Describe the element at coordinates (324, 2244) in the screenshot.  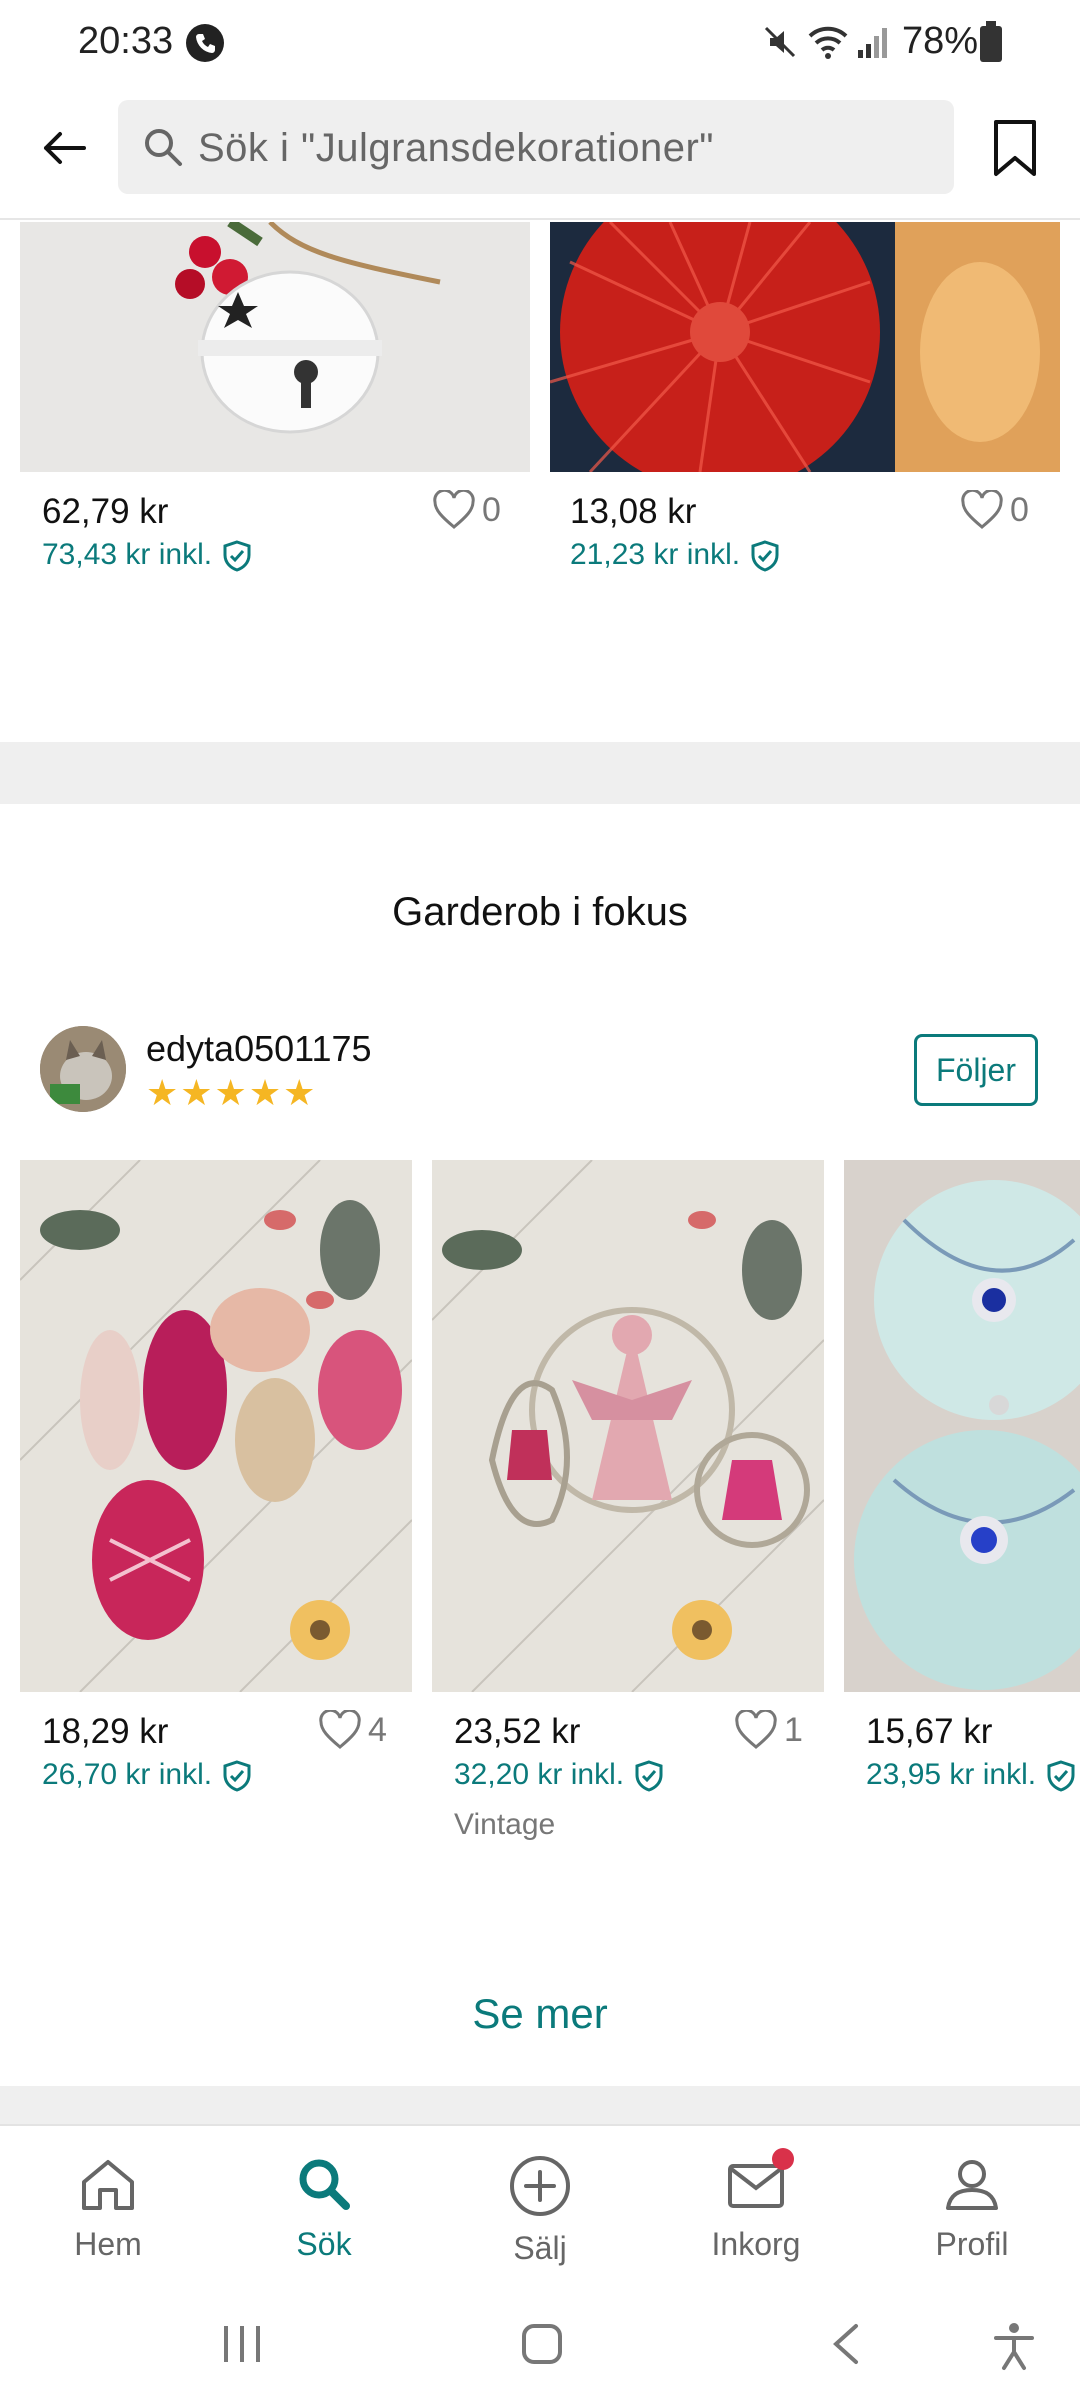
I see `nav-label: Sök` at that location.